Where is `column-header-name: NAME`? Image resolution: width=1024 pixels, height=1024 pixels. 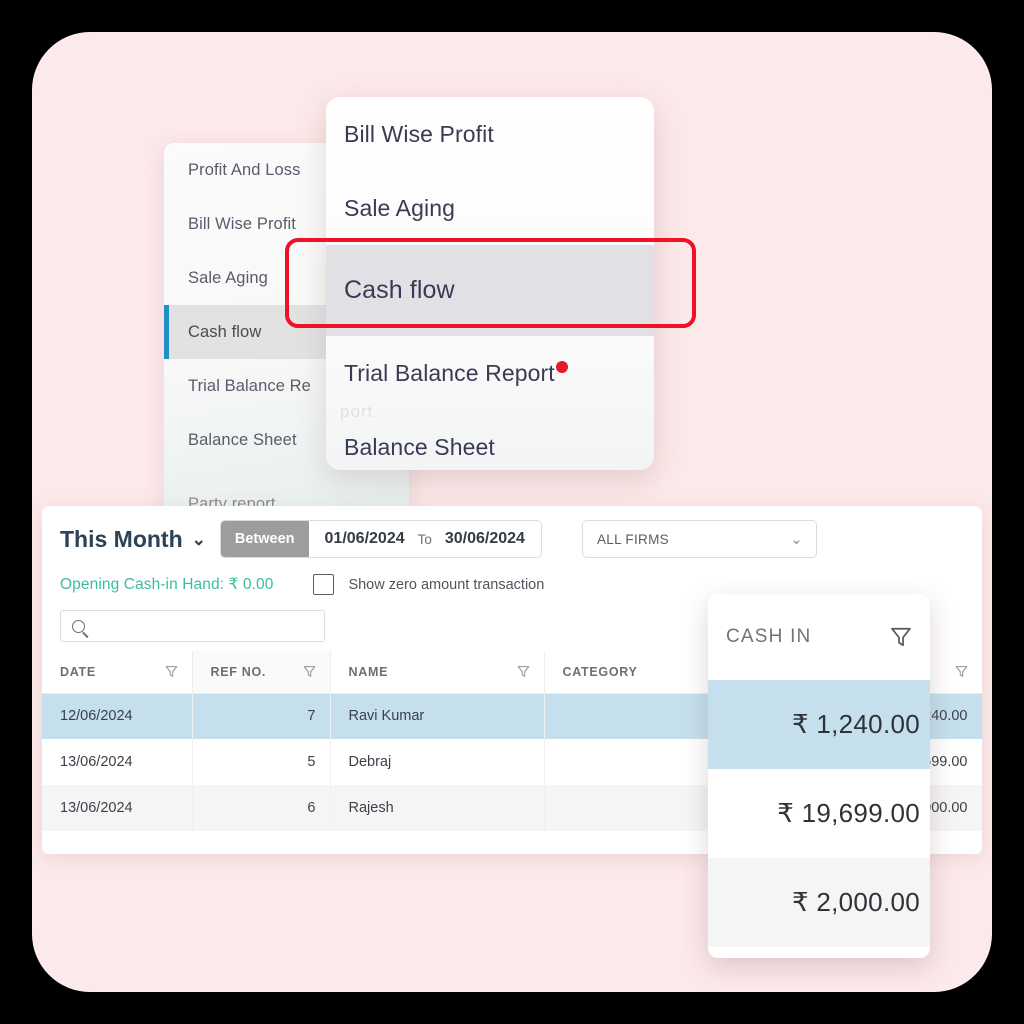
column-header-name: NAME is located at coordinates (437, 672).